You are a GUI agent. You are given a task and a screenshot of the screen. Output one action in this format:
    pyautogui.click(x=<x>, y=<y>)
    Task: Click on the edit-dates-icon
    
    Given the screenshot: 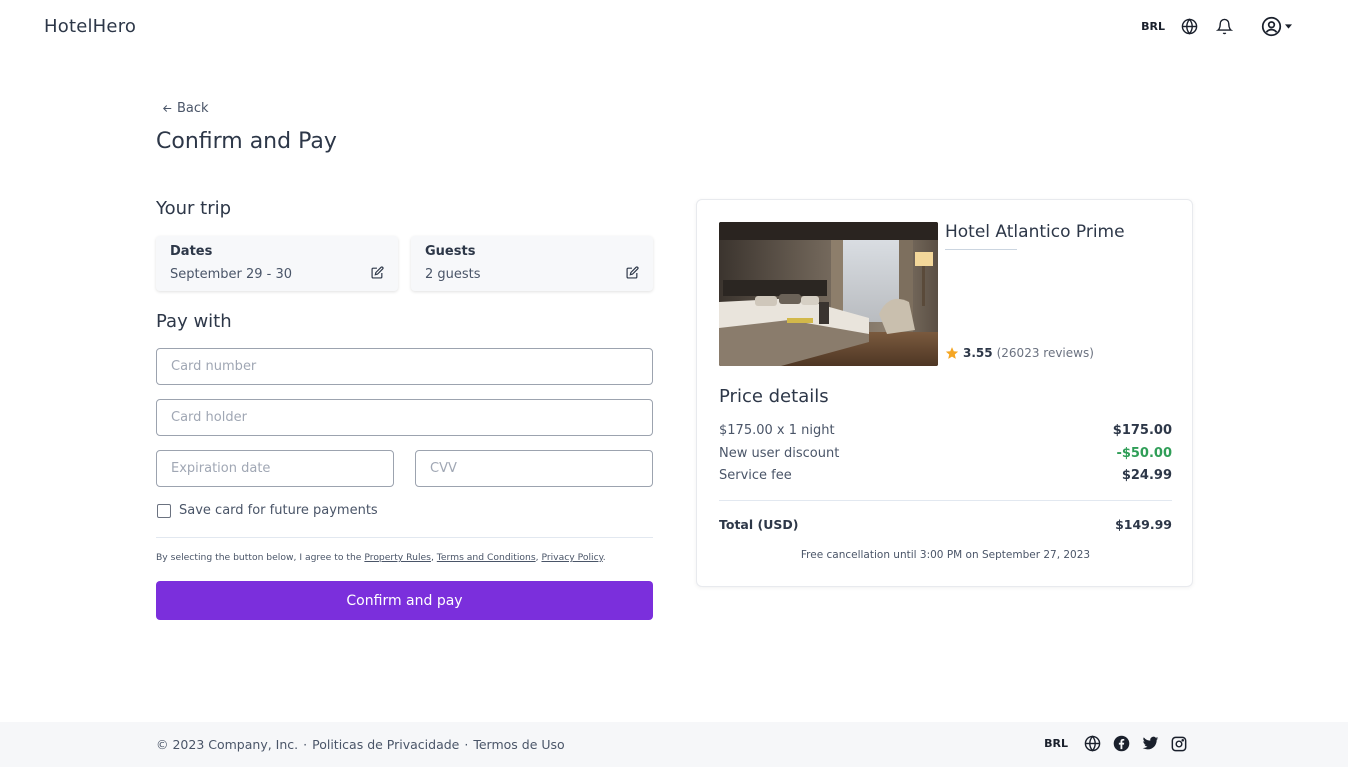 What is the action you would take?
    pyautogui.click(x=377, y=272)
    